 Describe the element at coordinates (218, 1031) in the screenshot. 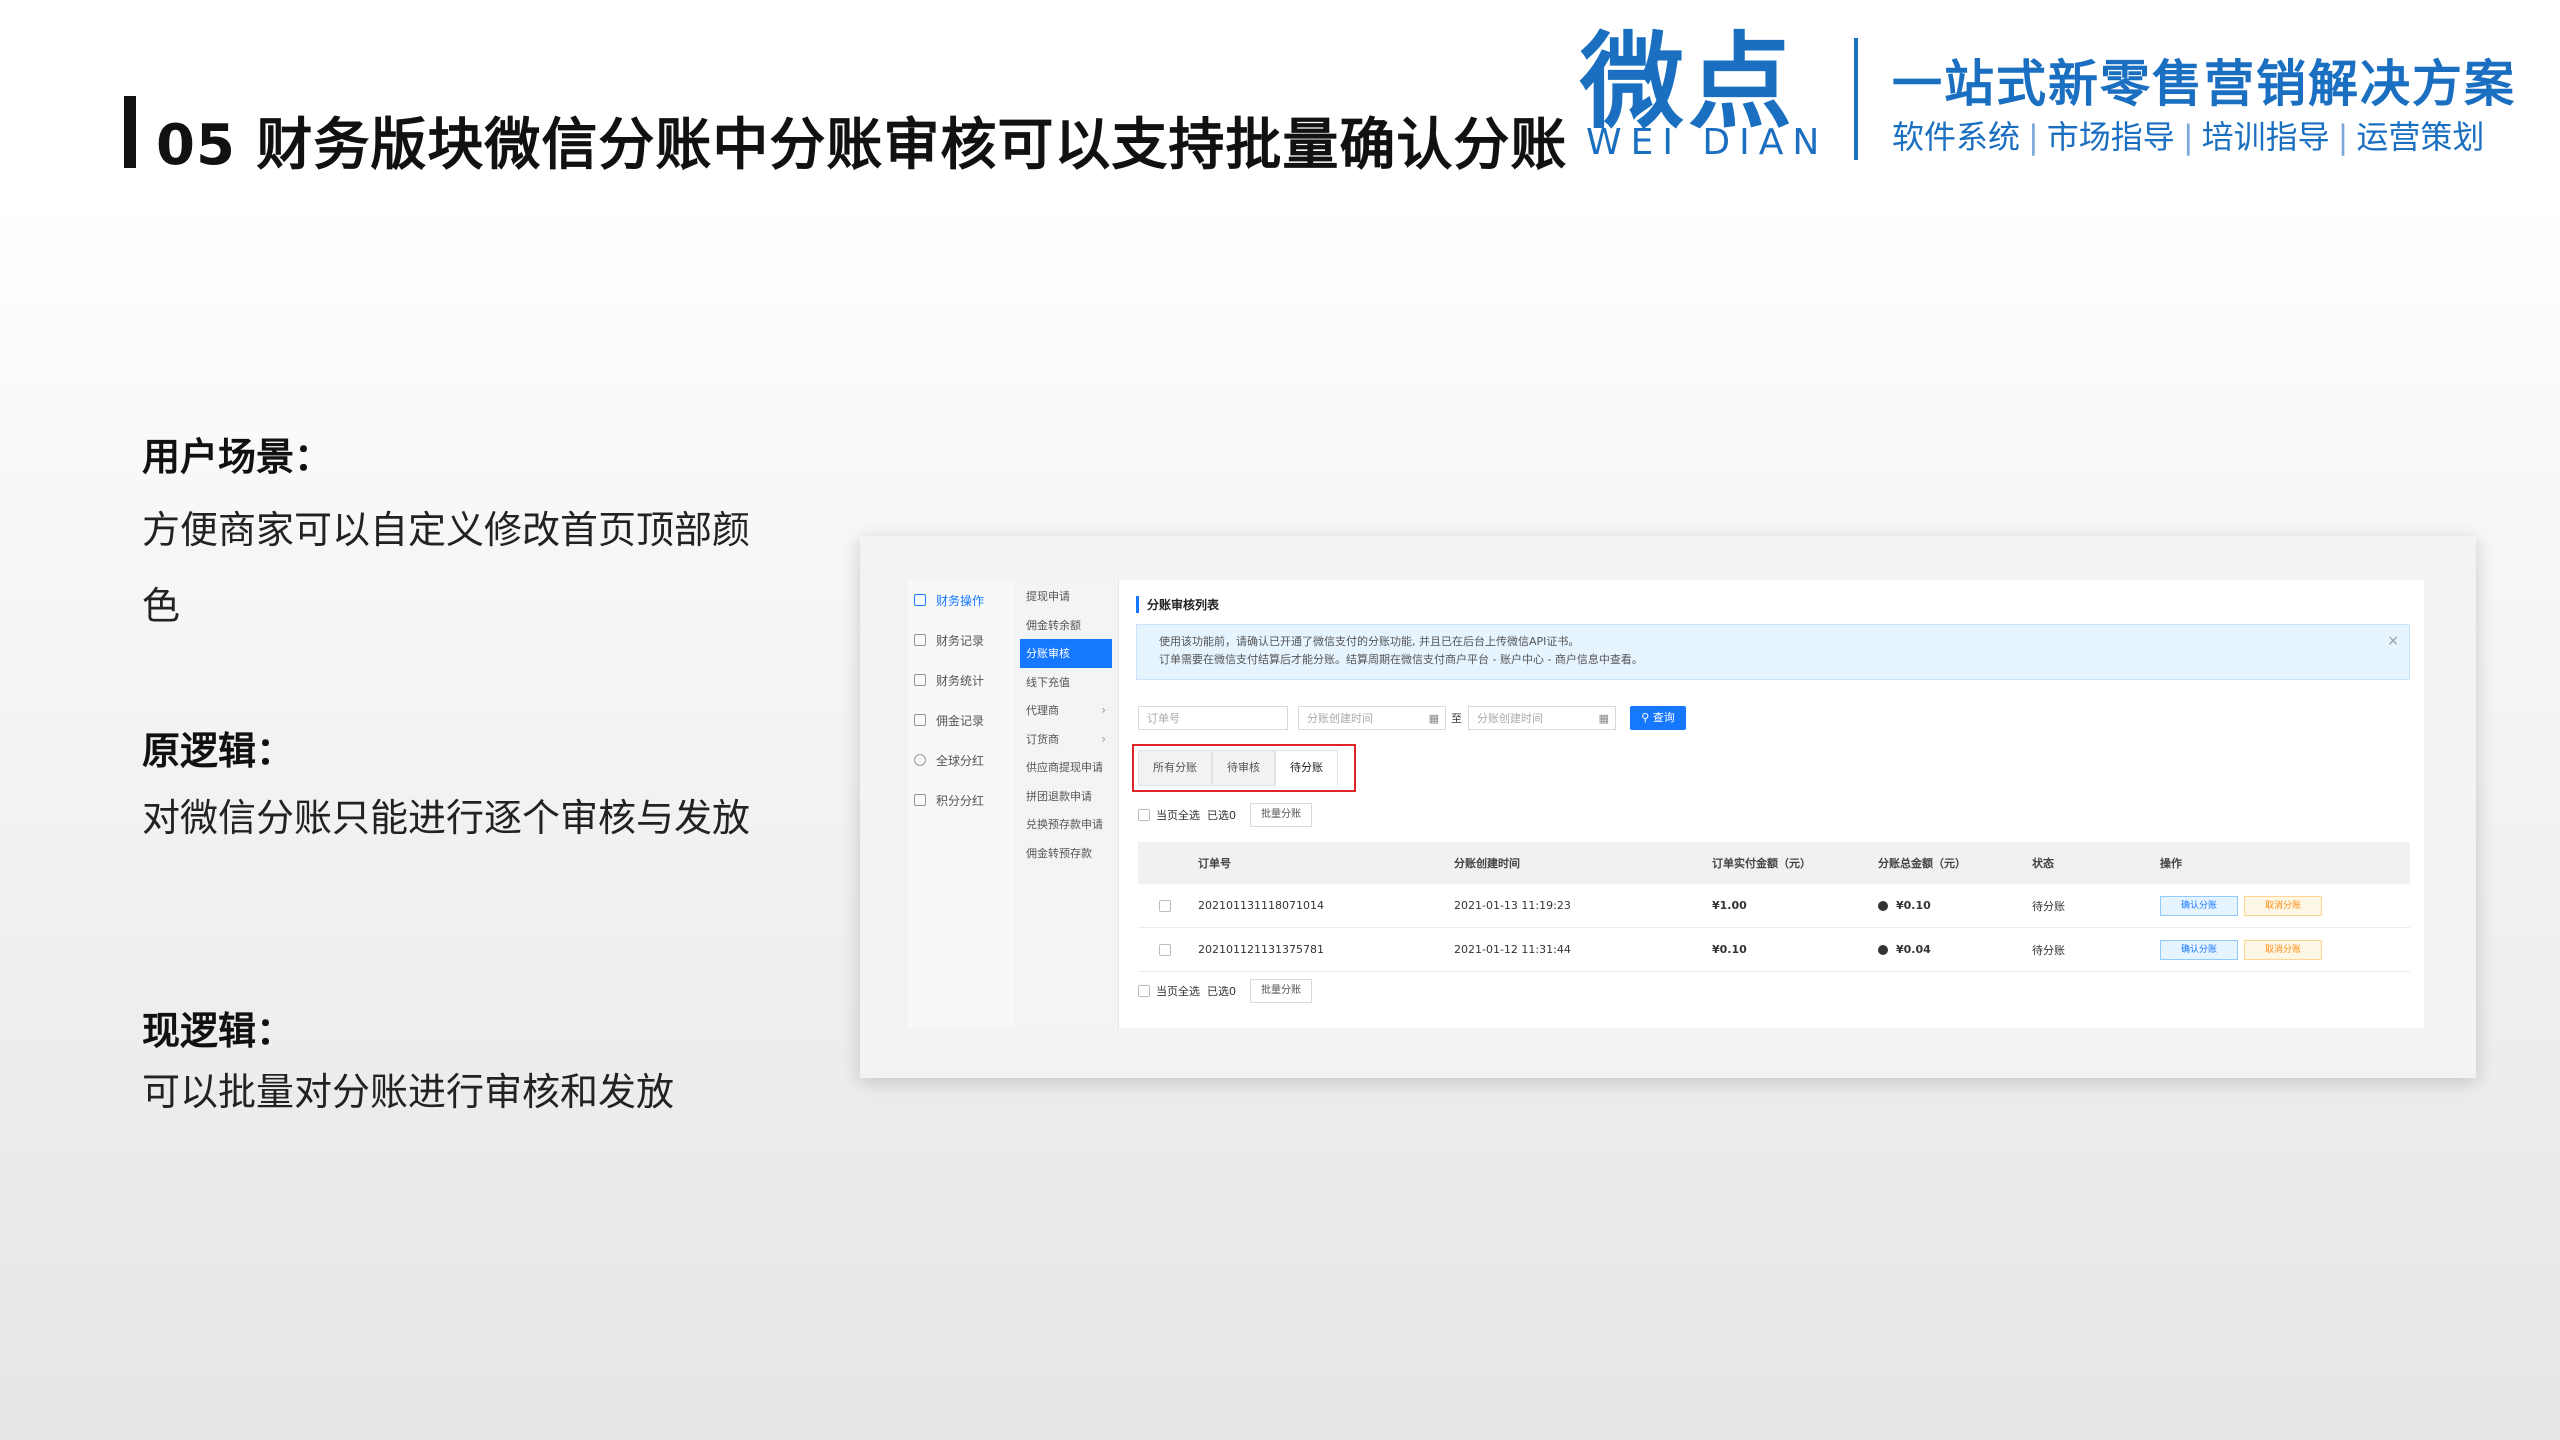

I see `new-logic-heading: 现逻辑：` at that location.